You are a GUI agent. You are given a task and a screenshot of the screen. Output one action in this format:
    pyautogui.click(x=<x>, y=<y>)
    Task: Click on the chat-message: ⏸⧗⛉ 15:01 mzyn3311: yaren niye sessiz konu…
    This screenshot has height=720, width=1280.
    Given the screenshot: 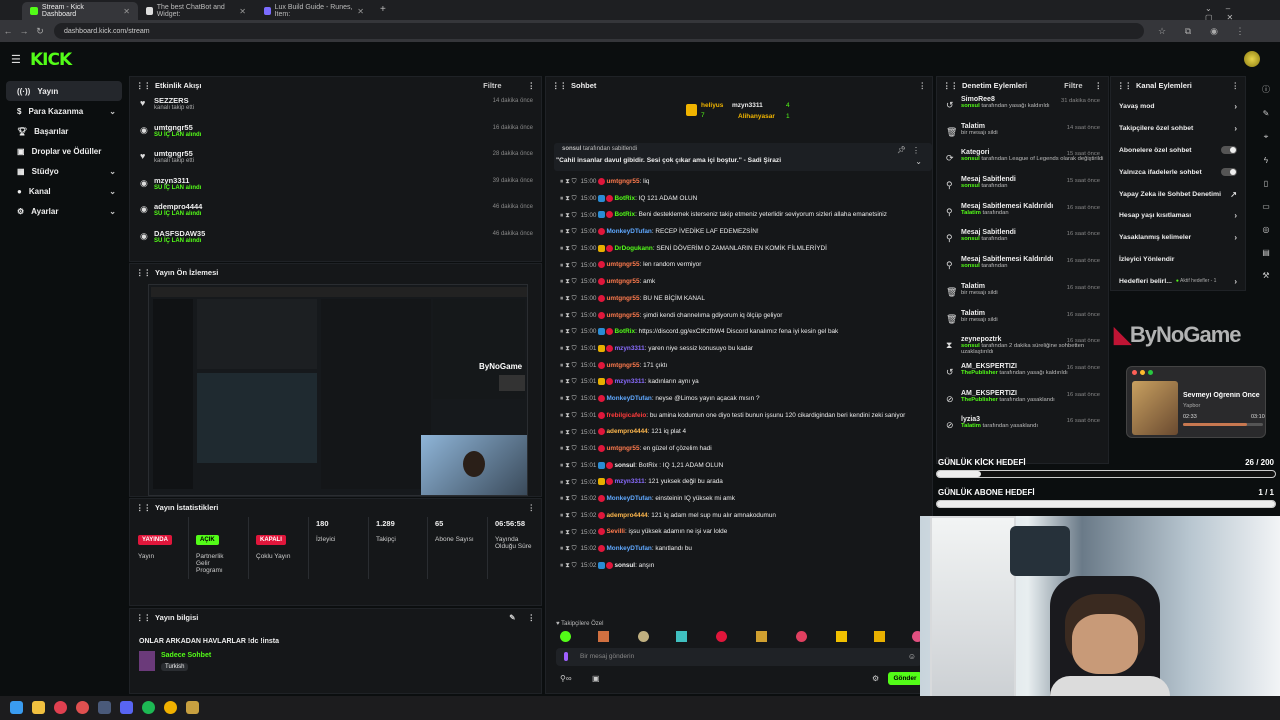 What is the action you would take?
    pyautogui.click(x=739, y=349)
    